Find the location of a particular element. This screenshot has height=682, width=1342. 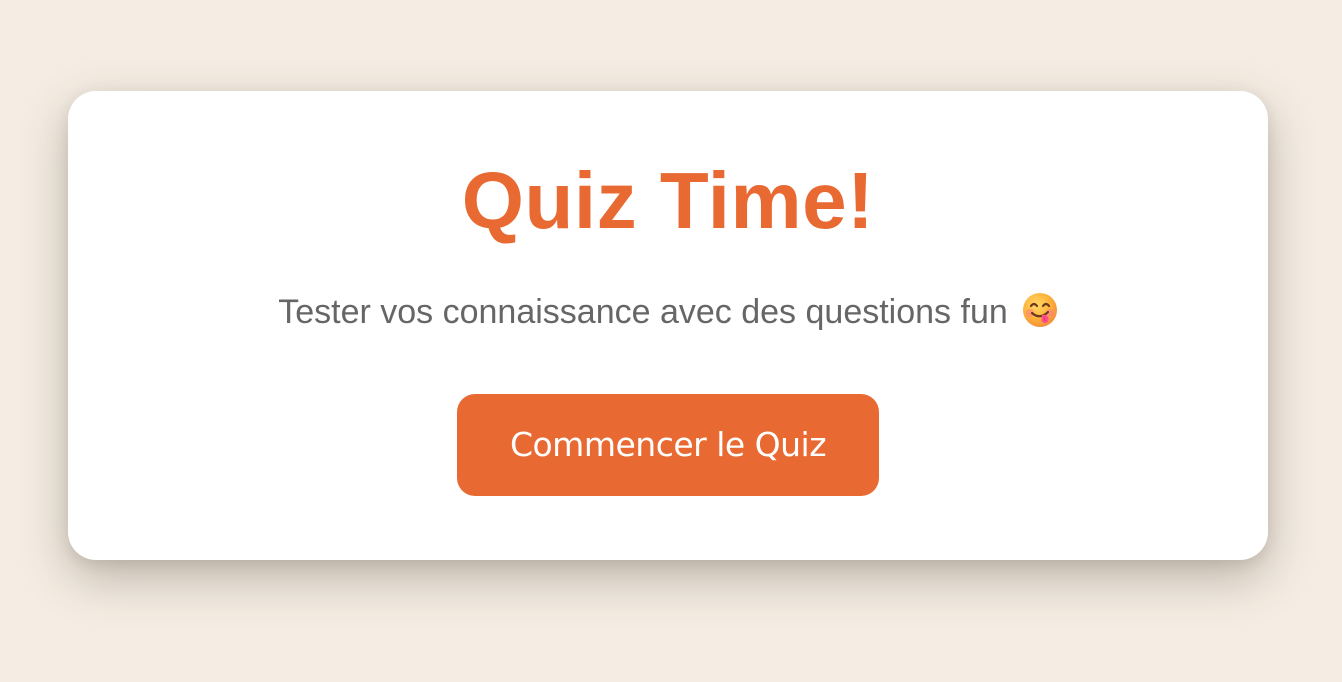

page-title: Quiz Time! is located at coordinates (668, 200).